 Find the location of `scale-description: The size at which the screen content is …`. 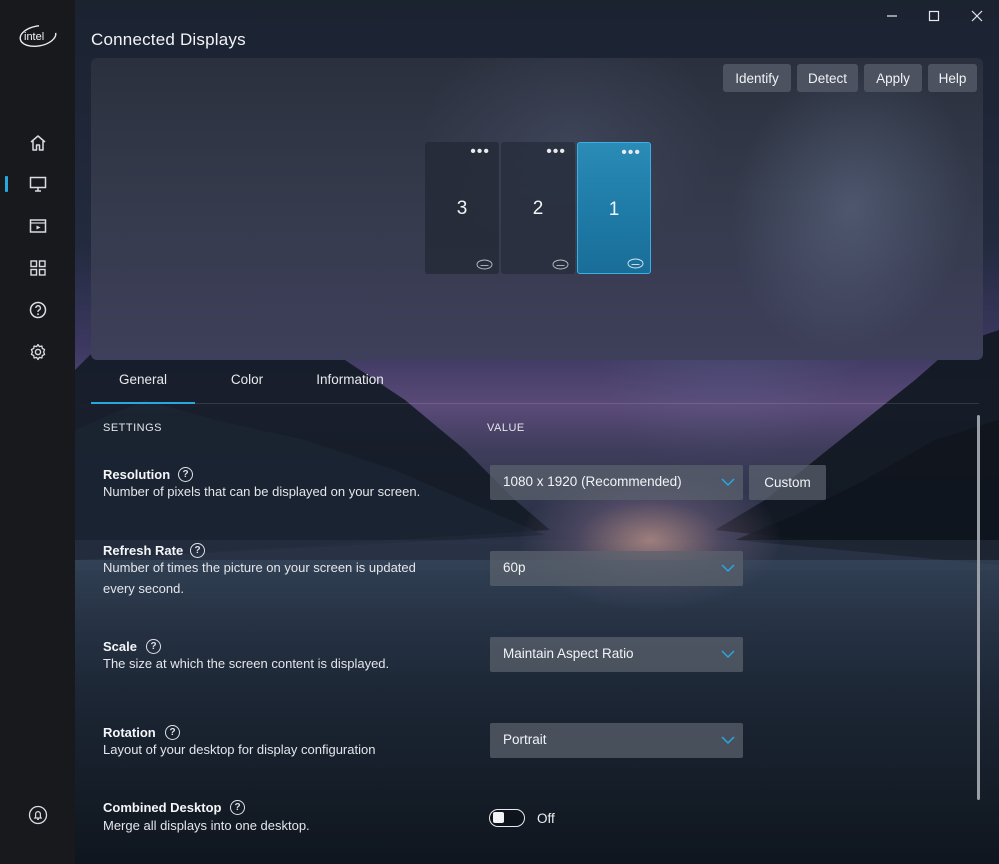

scale-description: The size at which the screen content is … is located at coordinates (246, 663).